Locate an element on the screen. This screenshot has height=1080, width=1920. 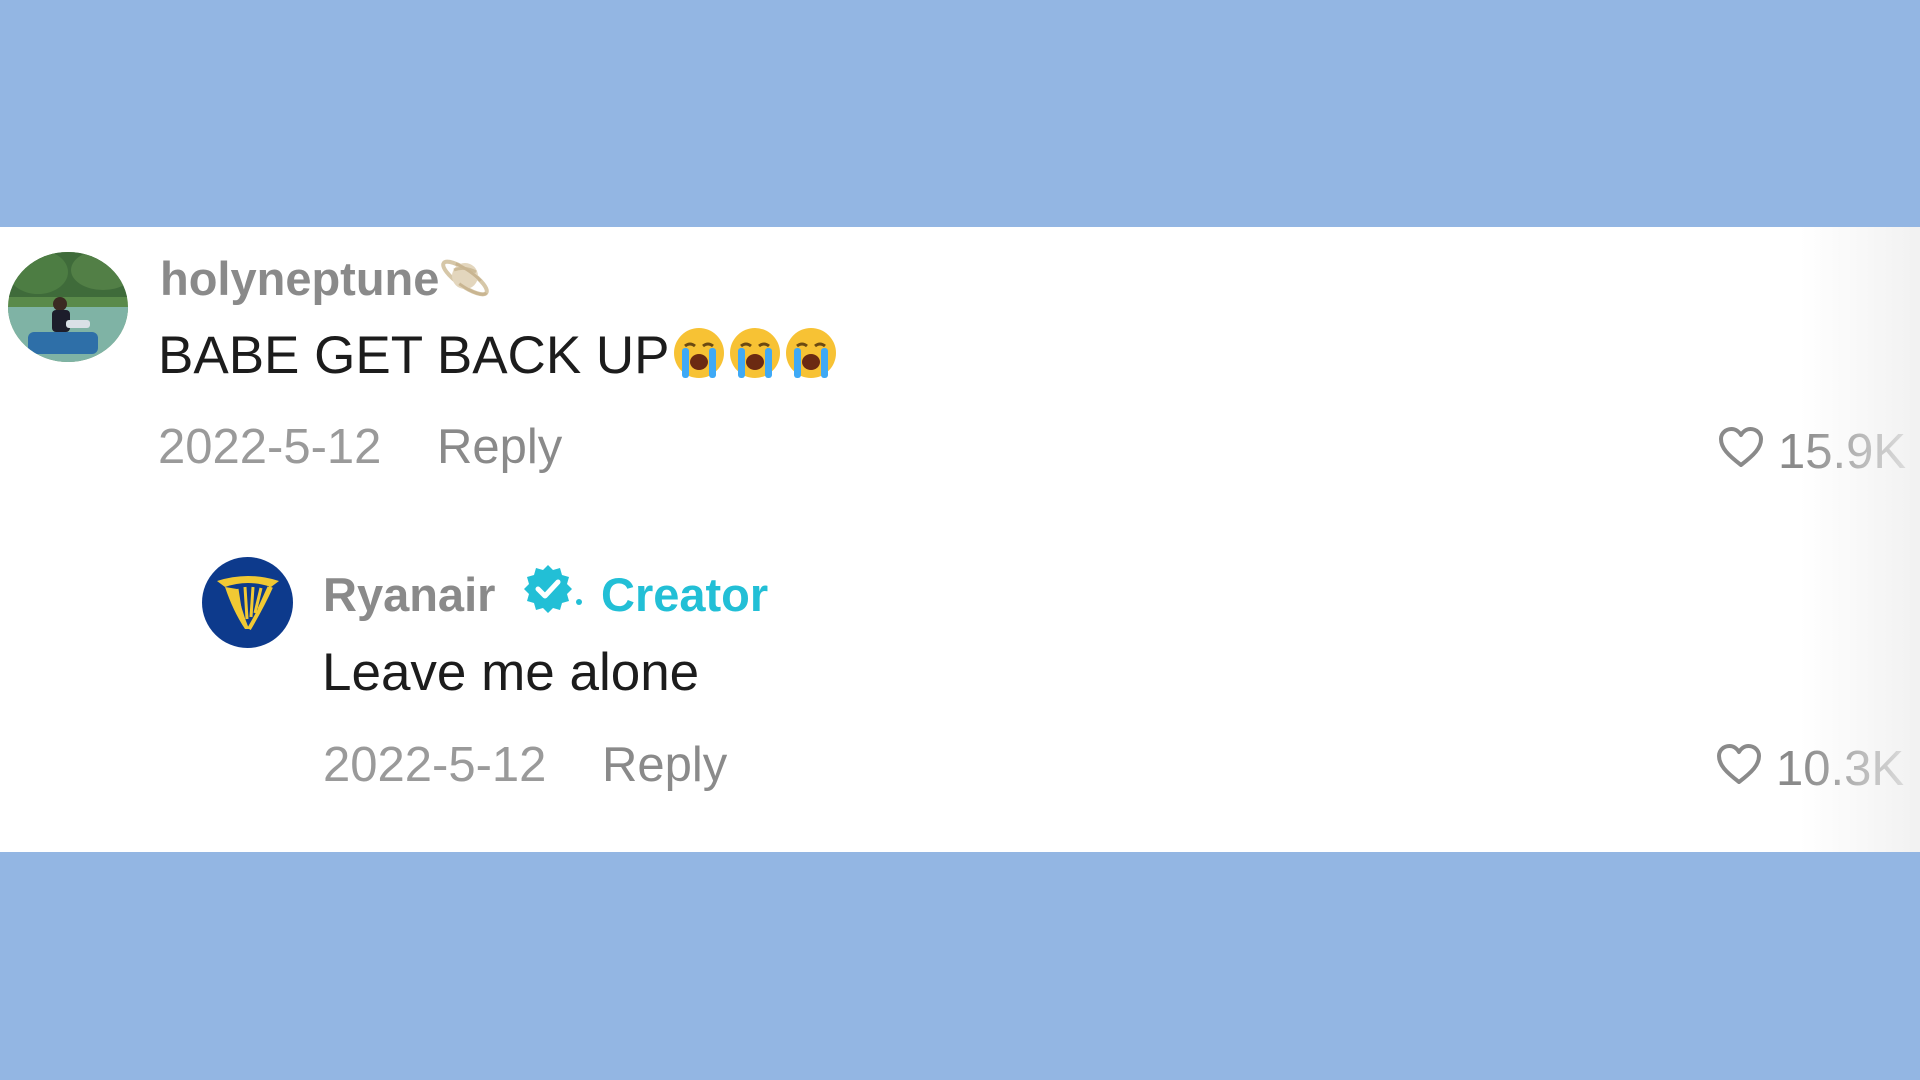
separator-dot is located at coordinates (579, 602).